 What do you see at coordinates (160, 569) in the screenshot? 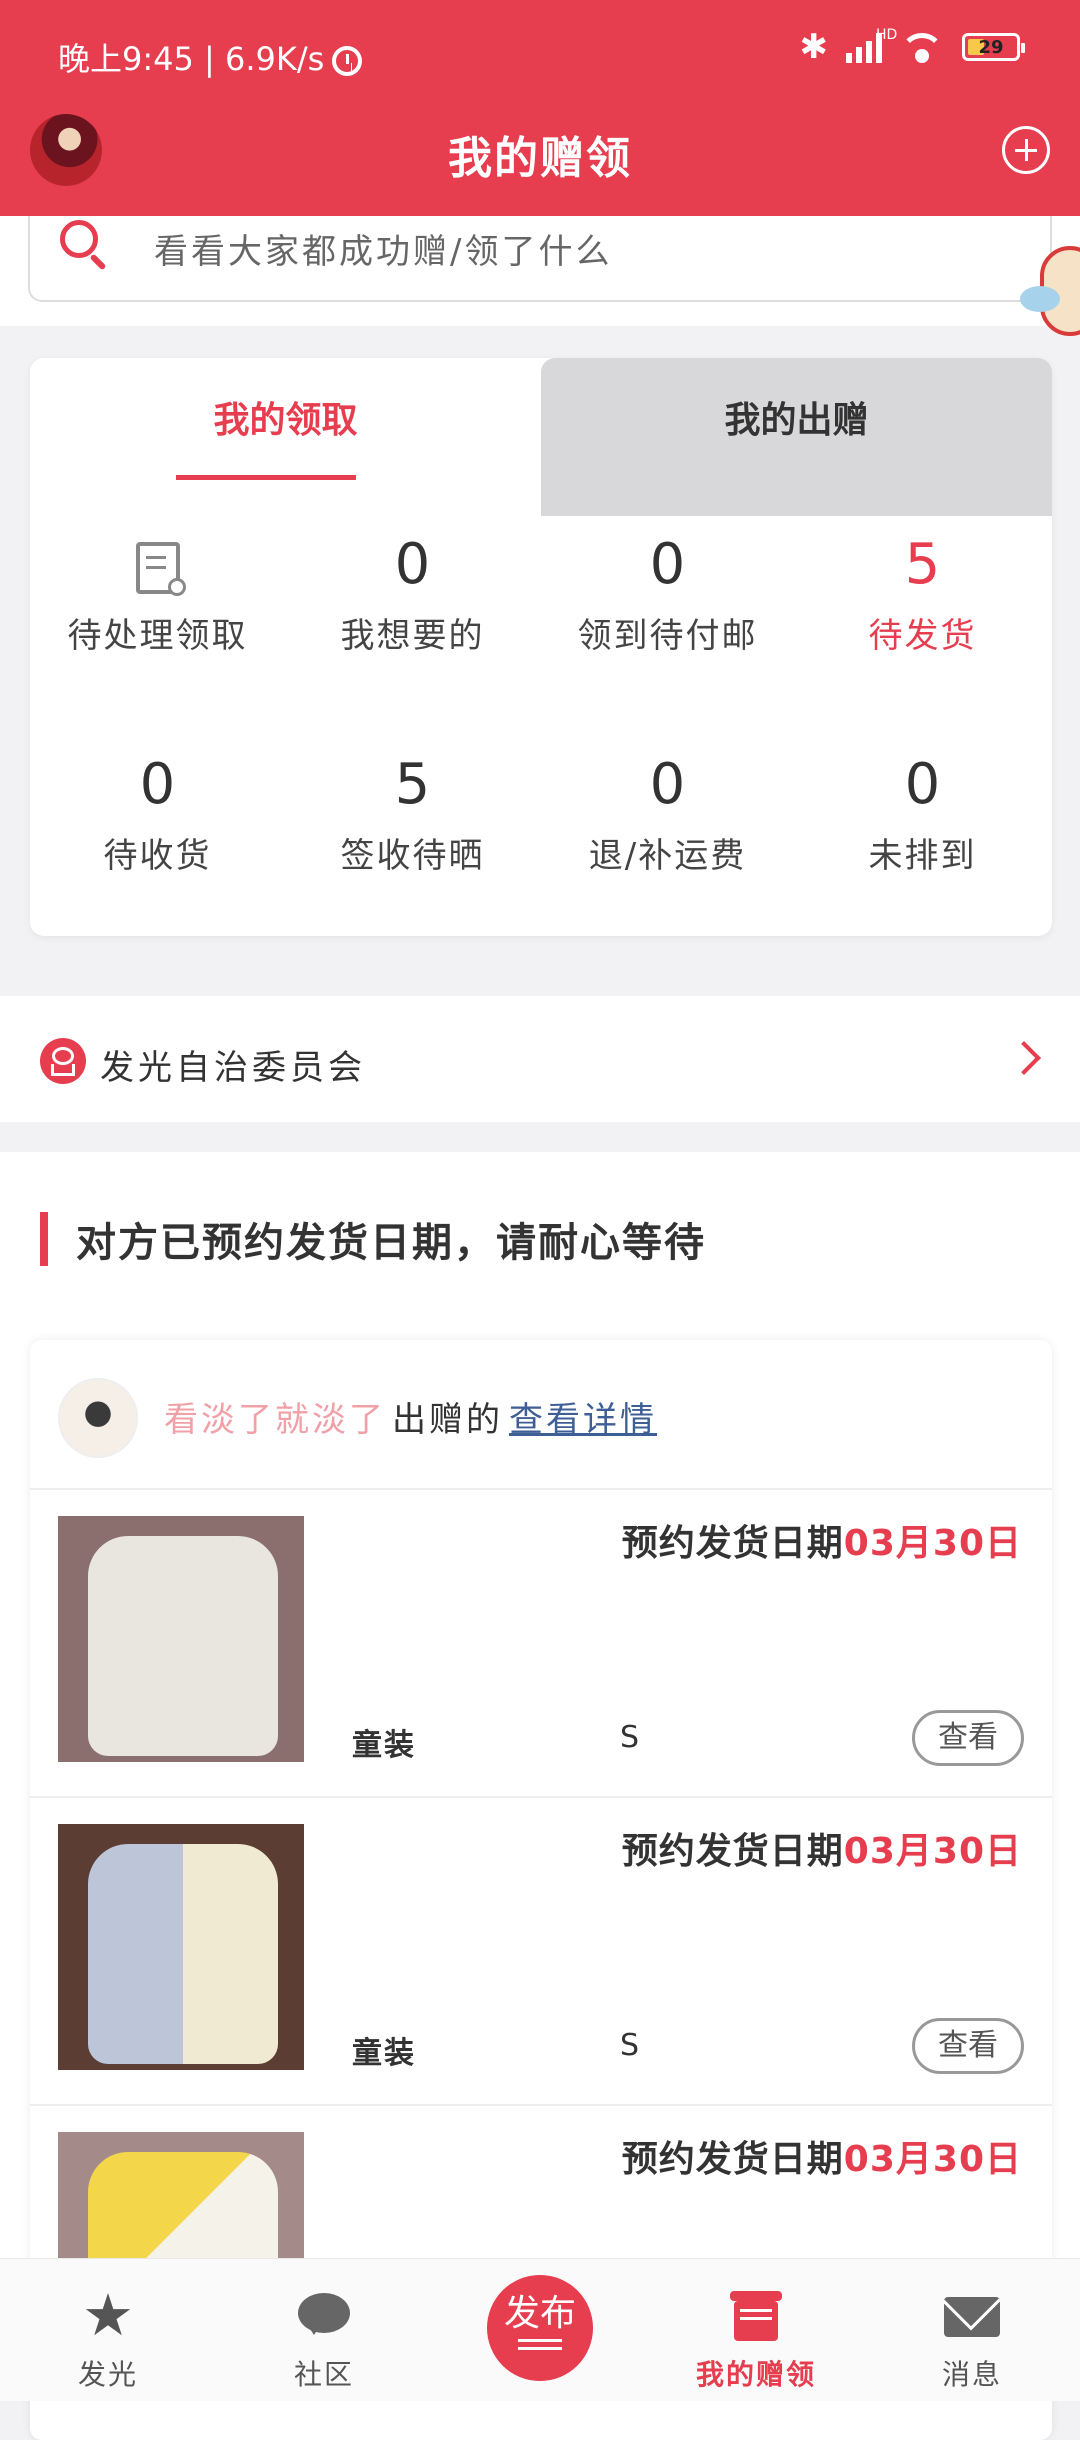
I see `document-icon` at bounding box center [160, 569].